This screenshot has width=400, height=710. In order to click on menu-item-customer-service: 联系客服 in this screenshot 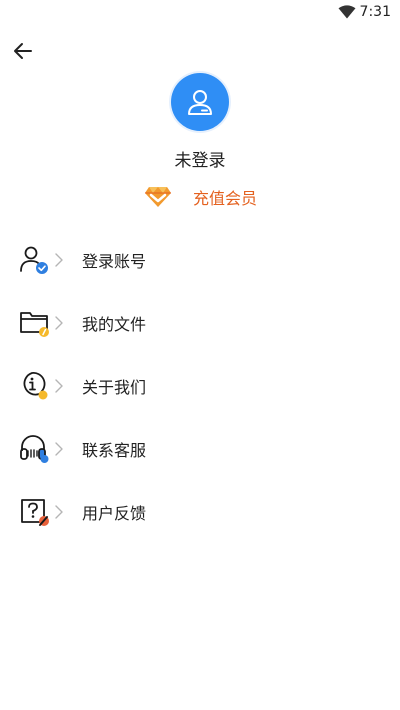, I will do `click(200, 448)`.